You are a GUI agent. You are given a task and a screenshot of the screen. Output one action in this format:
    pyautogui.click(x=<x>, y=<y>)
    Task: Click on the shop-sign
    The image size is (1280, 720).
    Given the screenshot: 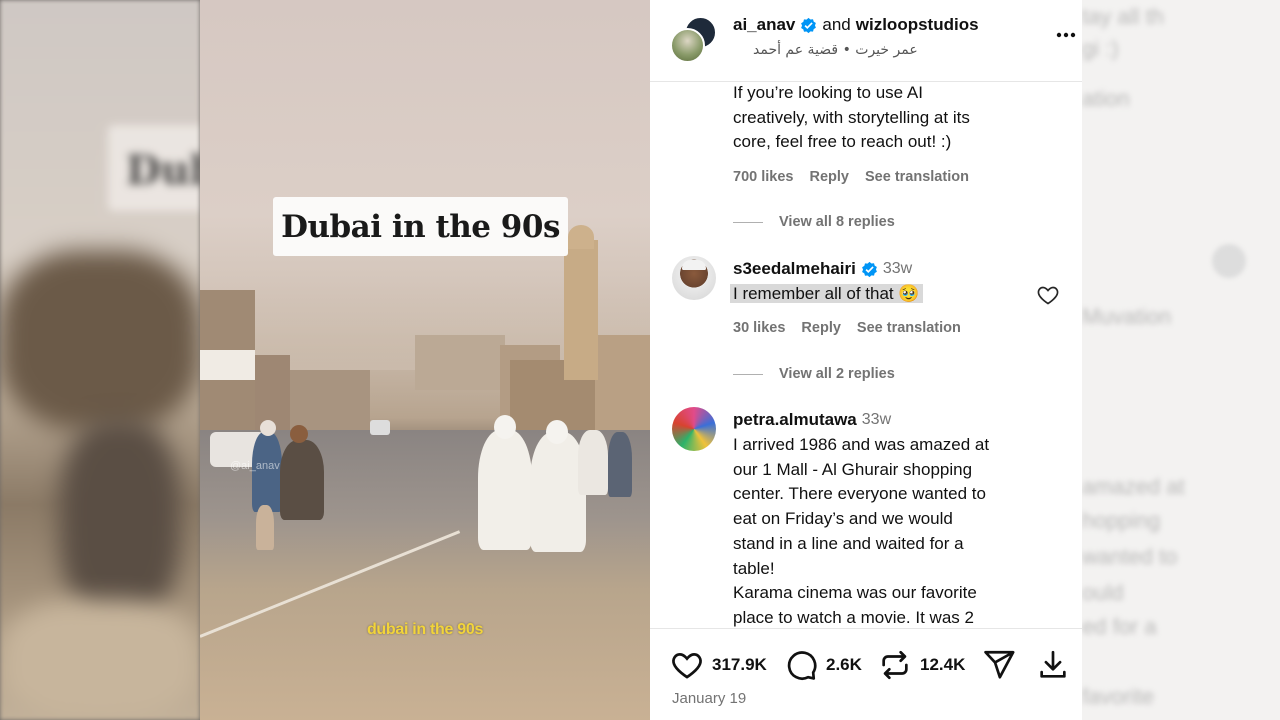 What is the action you would take?
    pyautogui.click(x=227, y=365)
    